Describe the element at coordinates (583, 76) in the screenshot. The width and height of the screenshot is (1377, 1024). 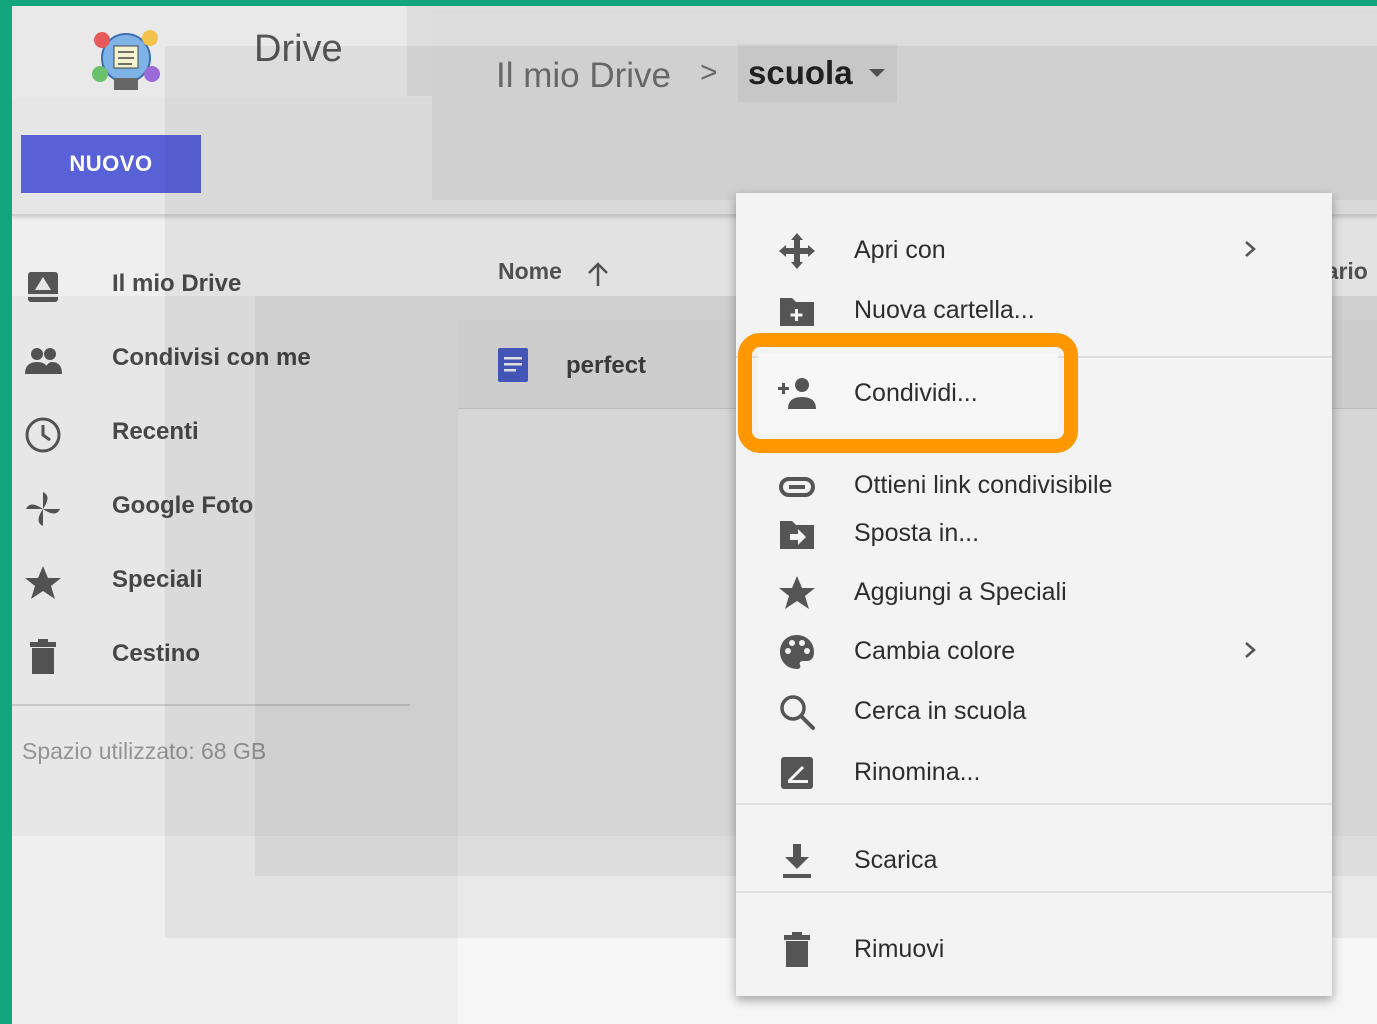
I see `breadcrumb-root: Il mio Drive` at that location.